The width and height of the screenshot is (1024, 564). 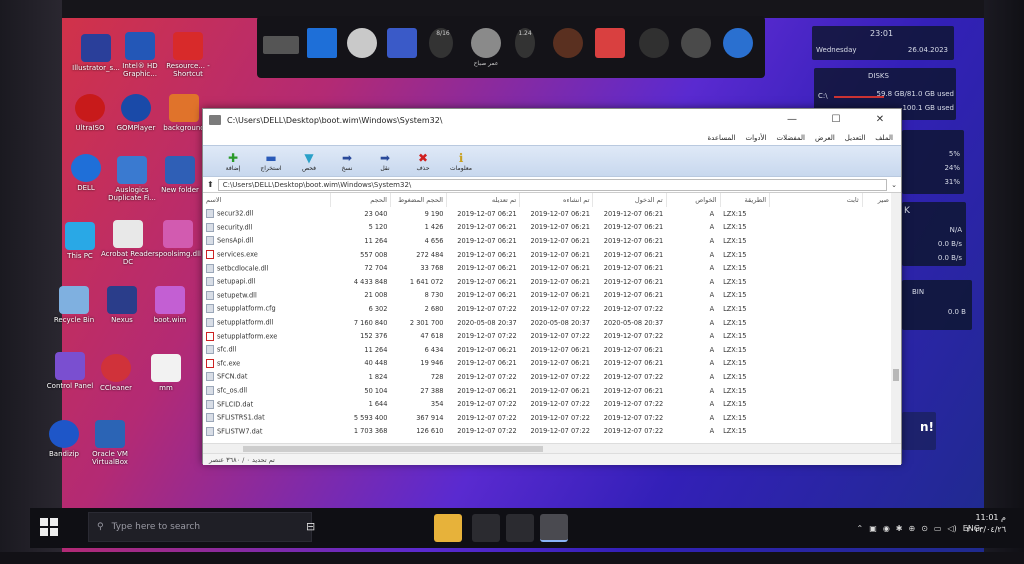 What do you see at coordinates (899, 528) in the screenshot?
I see `bluetooth-icon: ✱` at bounding box center [899, 528].